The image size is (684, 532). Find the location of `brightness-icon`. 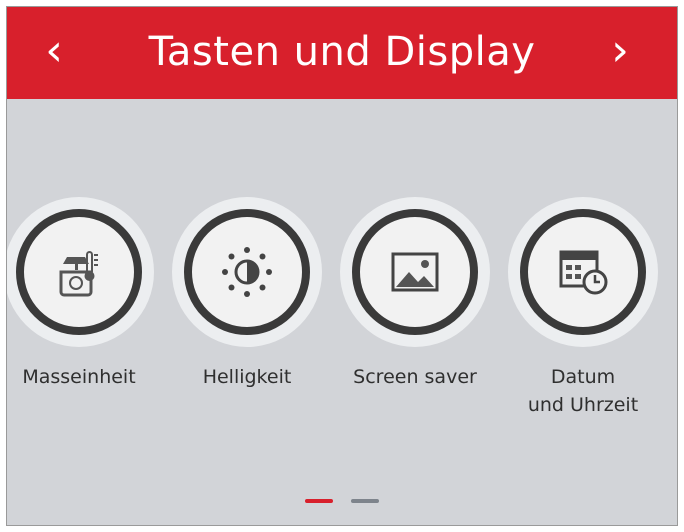

brightness-icon is located at coordinates (247, 272).